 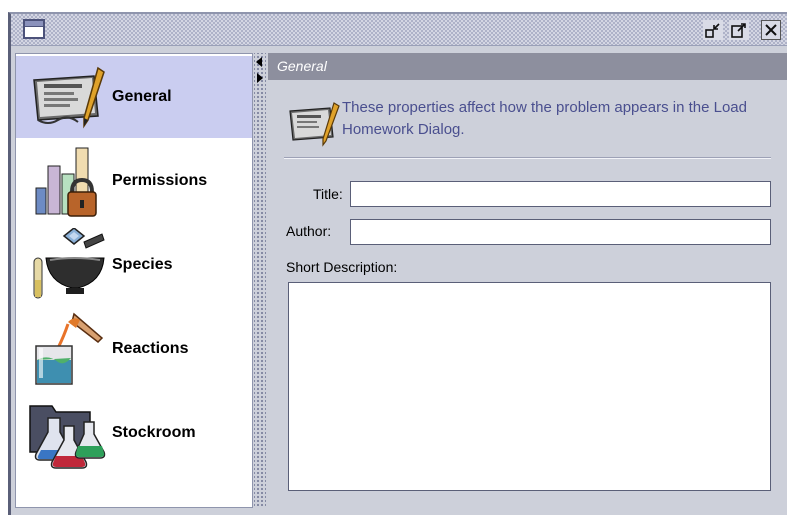 What do you see at coordinates (260, 78) in the screenshot?
I see `expand-right-icon` at bounding box center [260, 78].